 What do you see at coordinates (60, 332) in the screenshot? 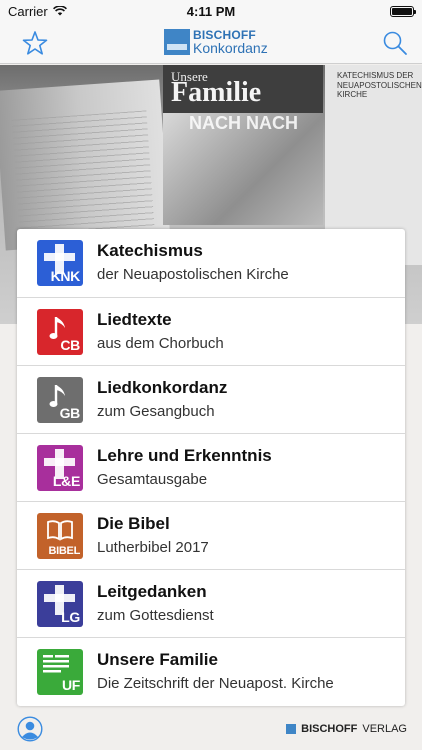
I see `cb-icon: CB` at bounding box center [60, 332].